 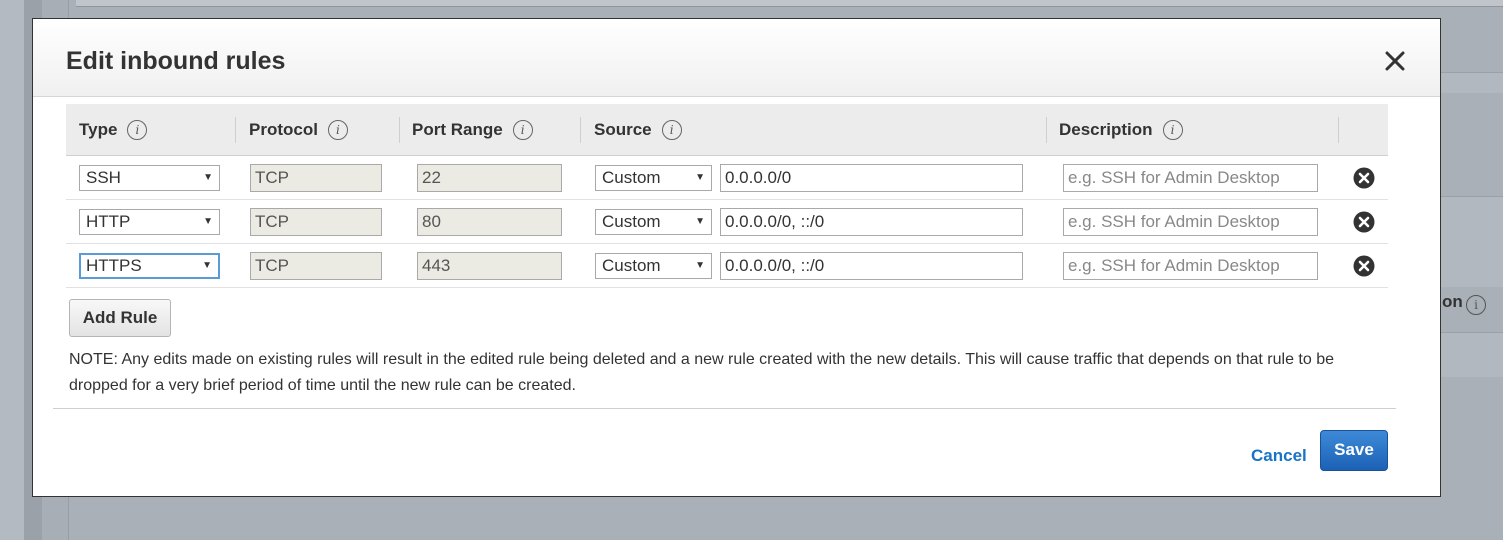 I want to click on background-peek-text: on, so click(x=1452, y=301).